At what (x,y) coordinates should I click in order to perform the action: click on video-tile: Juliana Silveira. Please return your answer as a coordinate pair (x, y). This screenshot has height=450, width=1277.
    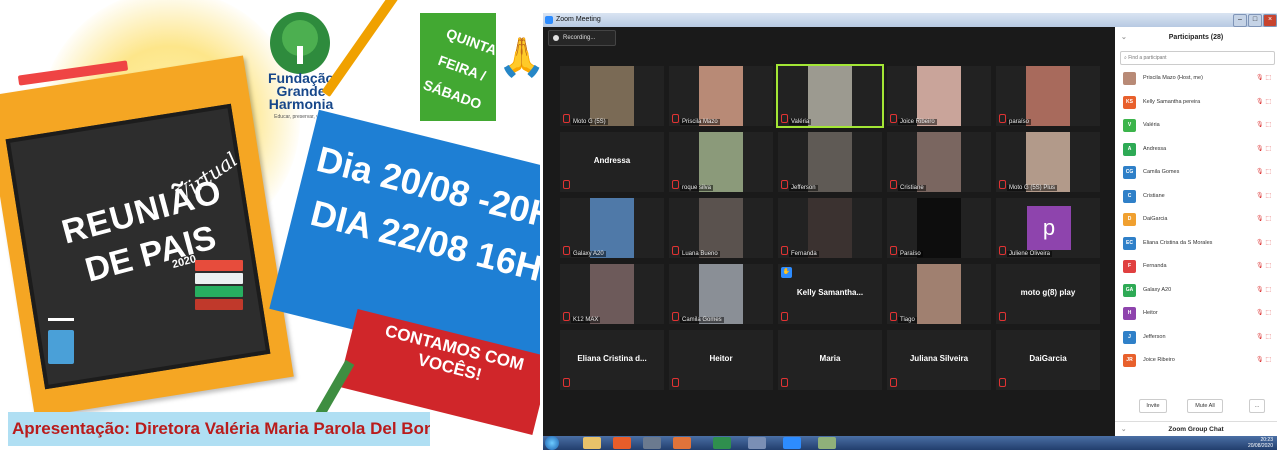
    Looking at the image, I should click on (939, 360).